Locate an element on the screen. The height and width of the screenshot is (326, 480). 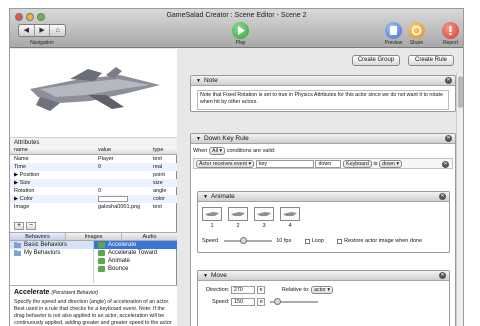
nav-forward-button: ▶ is located at coordinates (43, 30).